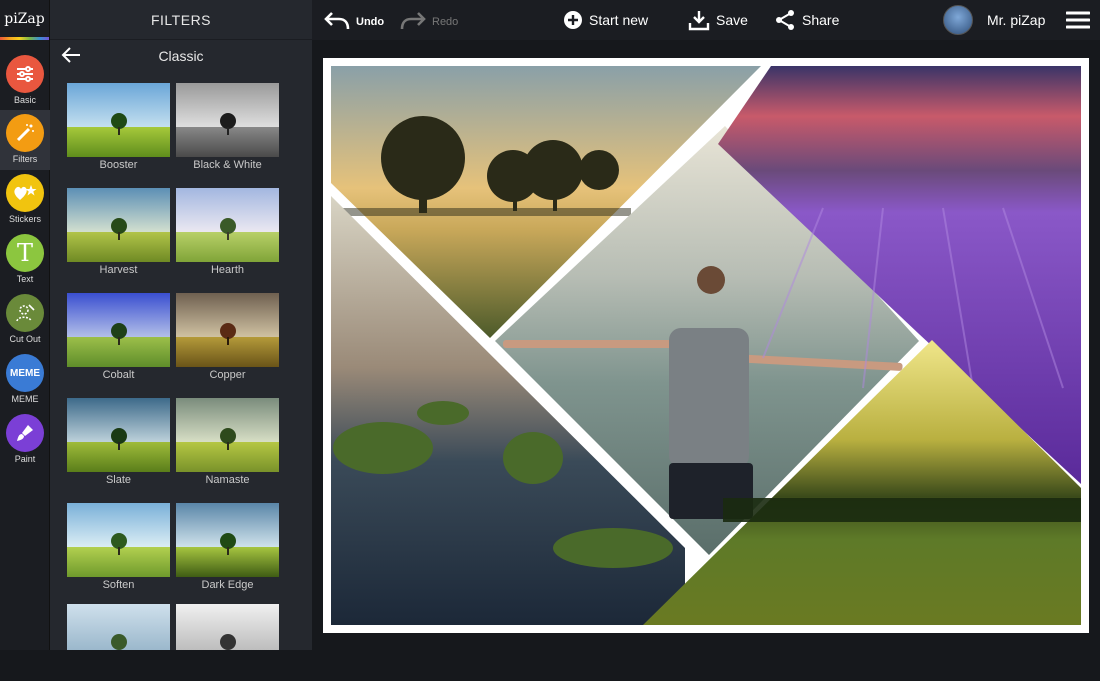 The width and height of the screenshot is (1100, 681). I want to click on cutout-person-icon, so click(25, 313).